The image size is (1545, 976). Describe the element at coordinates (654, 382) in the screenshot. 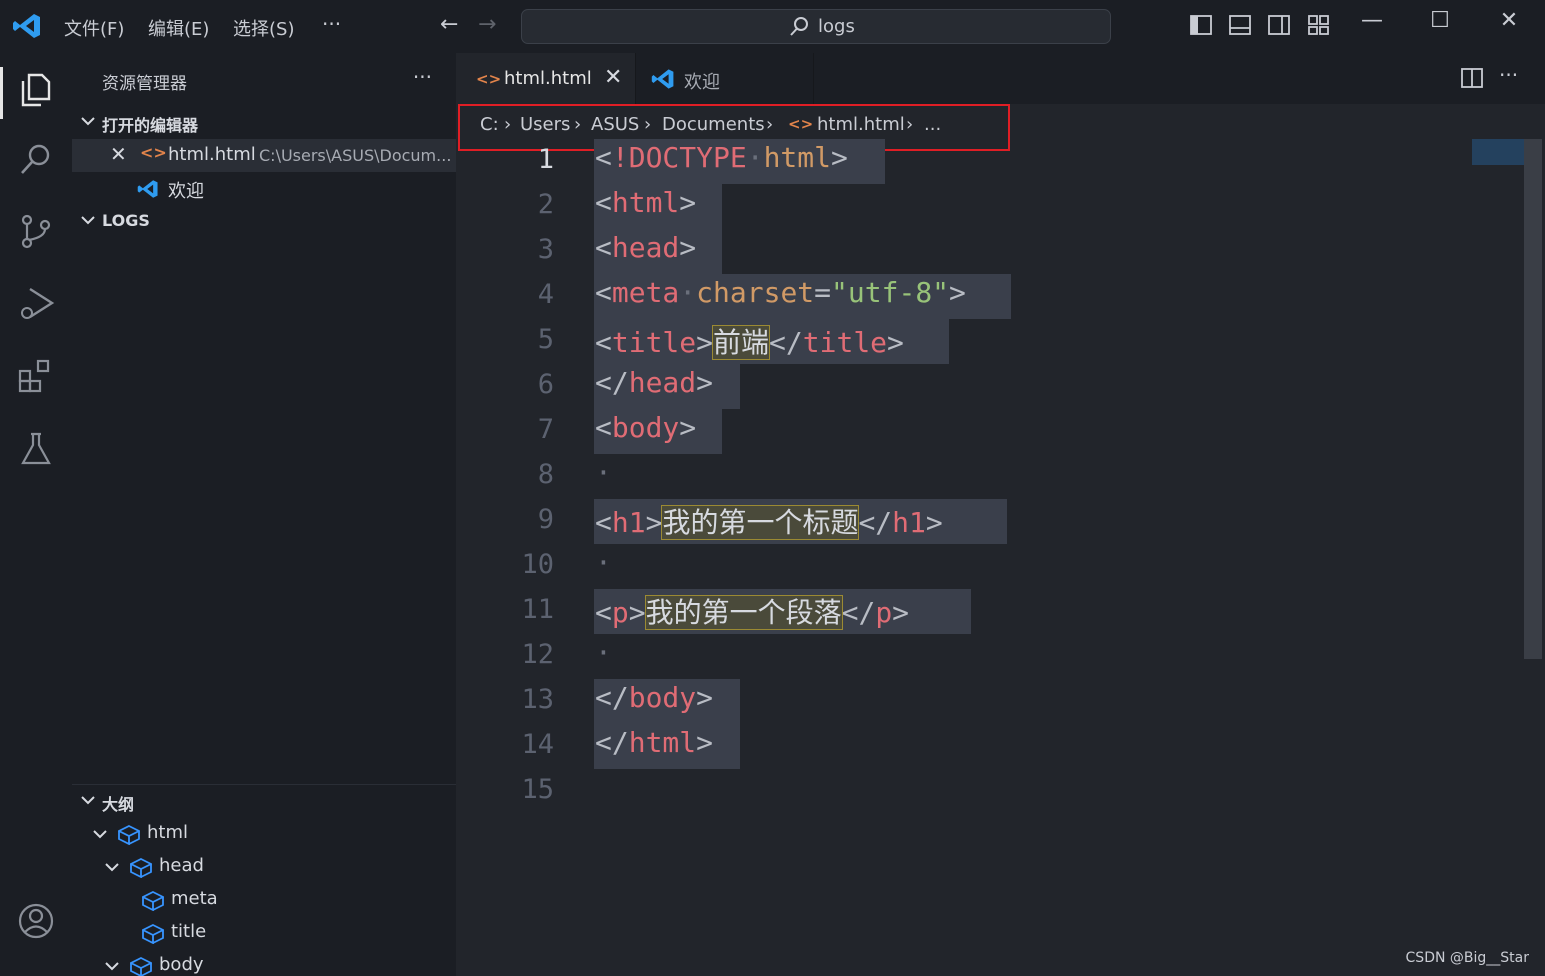

I see `code-text: </head>` at that location.